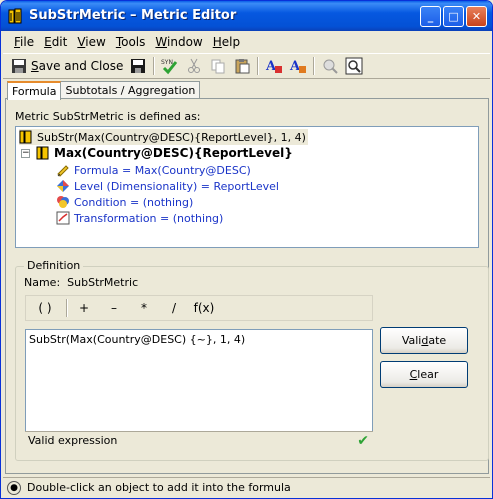 Image resolution: width=493 pixels, height=499 pixels. Describe the element at coordinates (199, 441) in the screenshot. I see `validation-status: Valid expression ✔` at that location.